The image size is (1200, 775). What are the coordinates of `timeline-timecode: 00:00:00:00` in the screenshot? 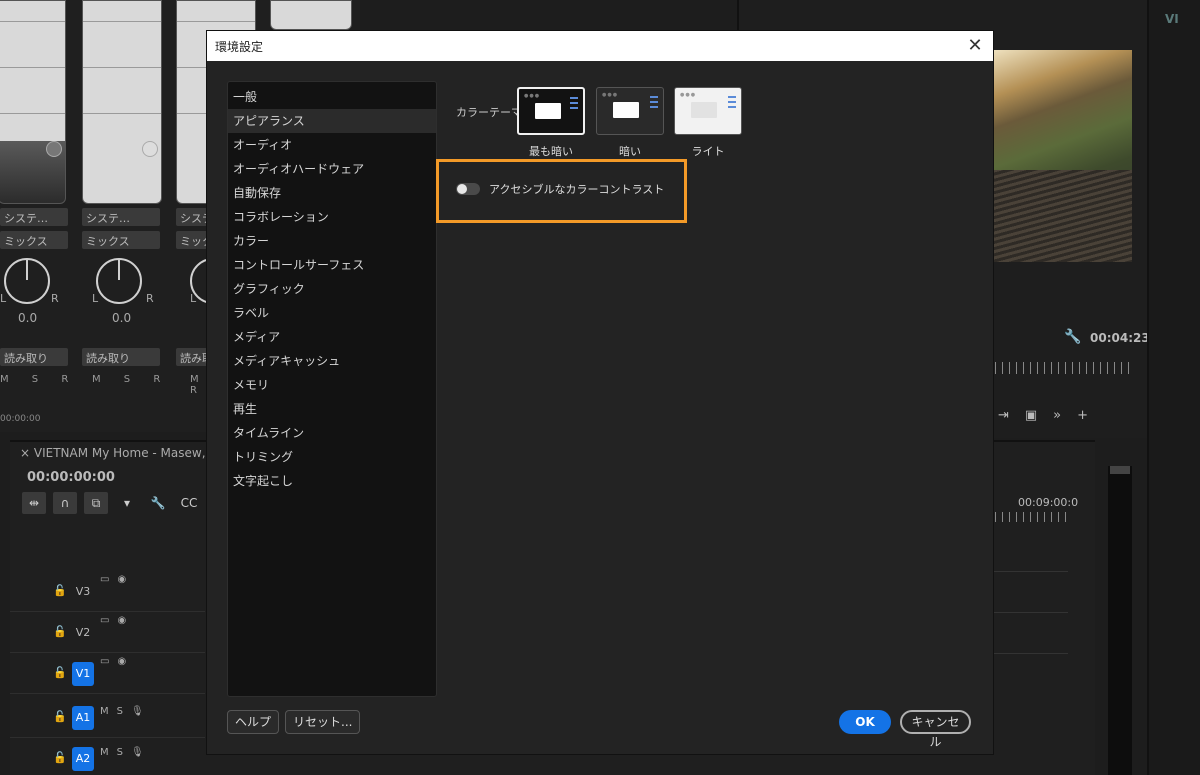 It's located at (71, 477).